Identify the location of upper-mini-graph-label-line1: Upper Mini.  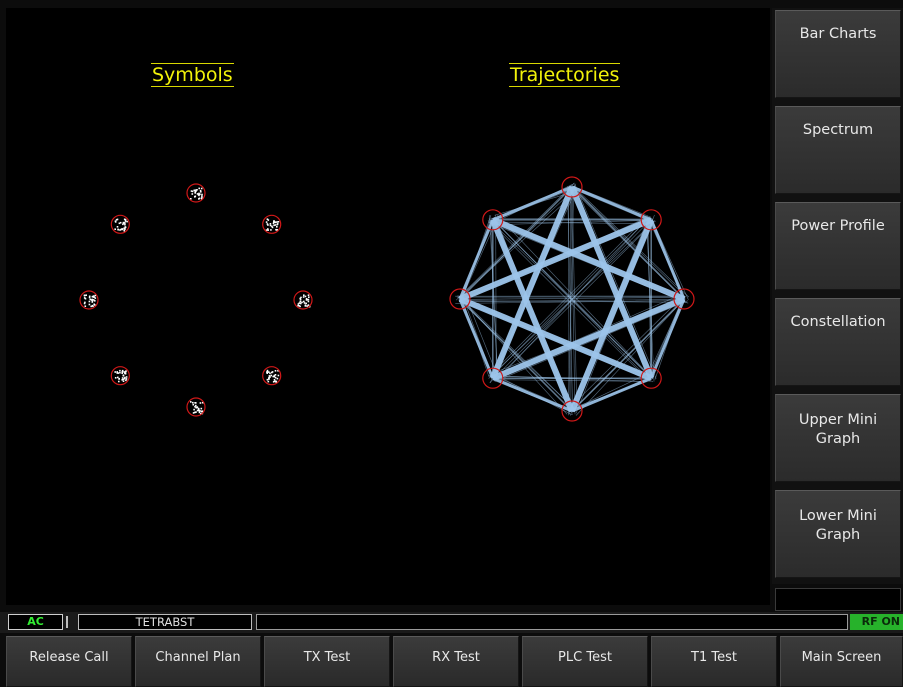
(838, 420).